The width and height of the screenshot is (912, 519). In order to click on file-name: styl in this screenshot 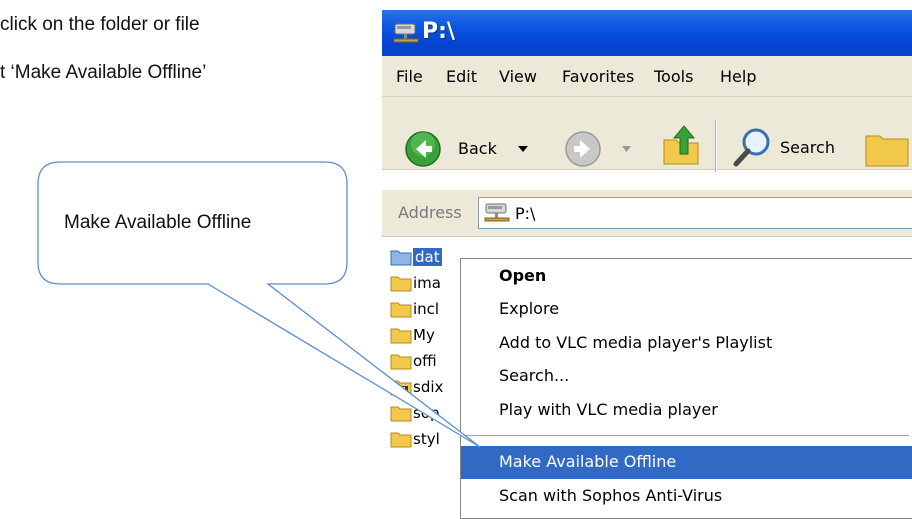, I will do `click(426, 439)`.